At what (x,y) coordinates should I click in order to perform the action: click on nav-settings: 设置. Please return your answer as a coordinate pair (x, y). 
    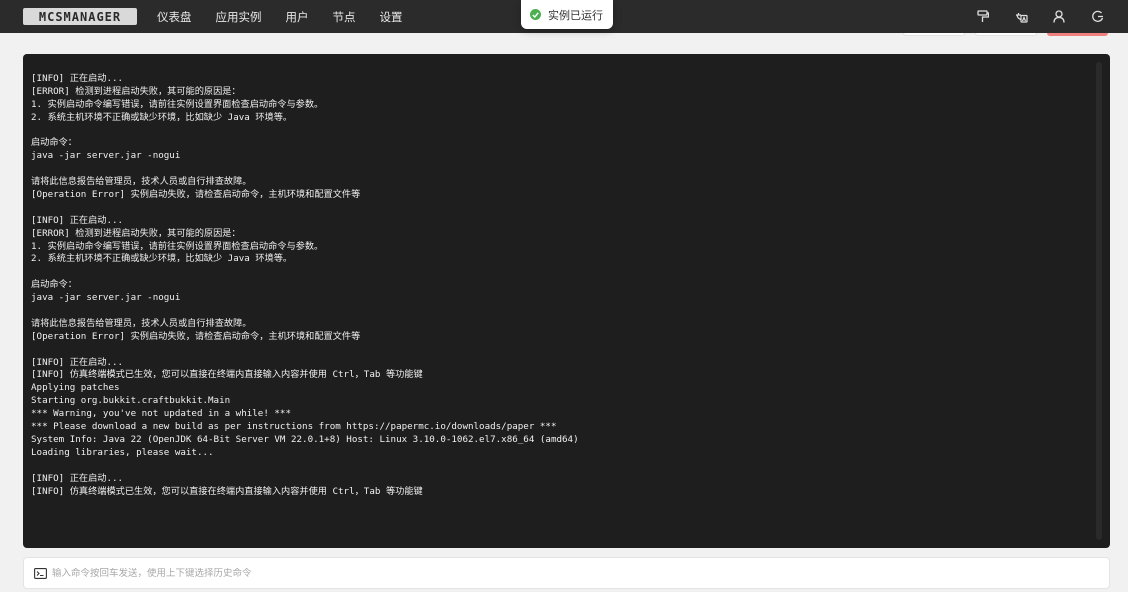
    Looking at the image, I should click on (391, 17).